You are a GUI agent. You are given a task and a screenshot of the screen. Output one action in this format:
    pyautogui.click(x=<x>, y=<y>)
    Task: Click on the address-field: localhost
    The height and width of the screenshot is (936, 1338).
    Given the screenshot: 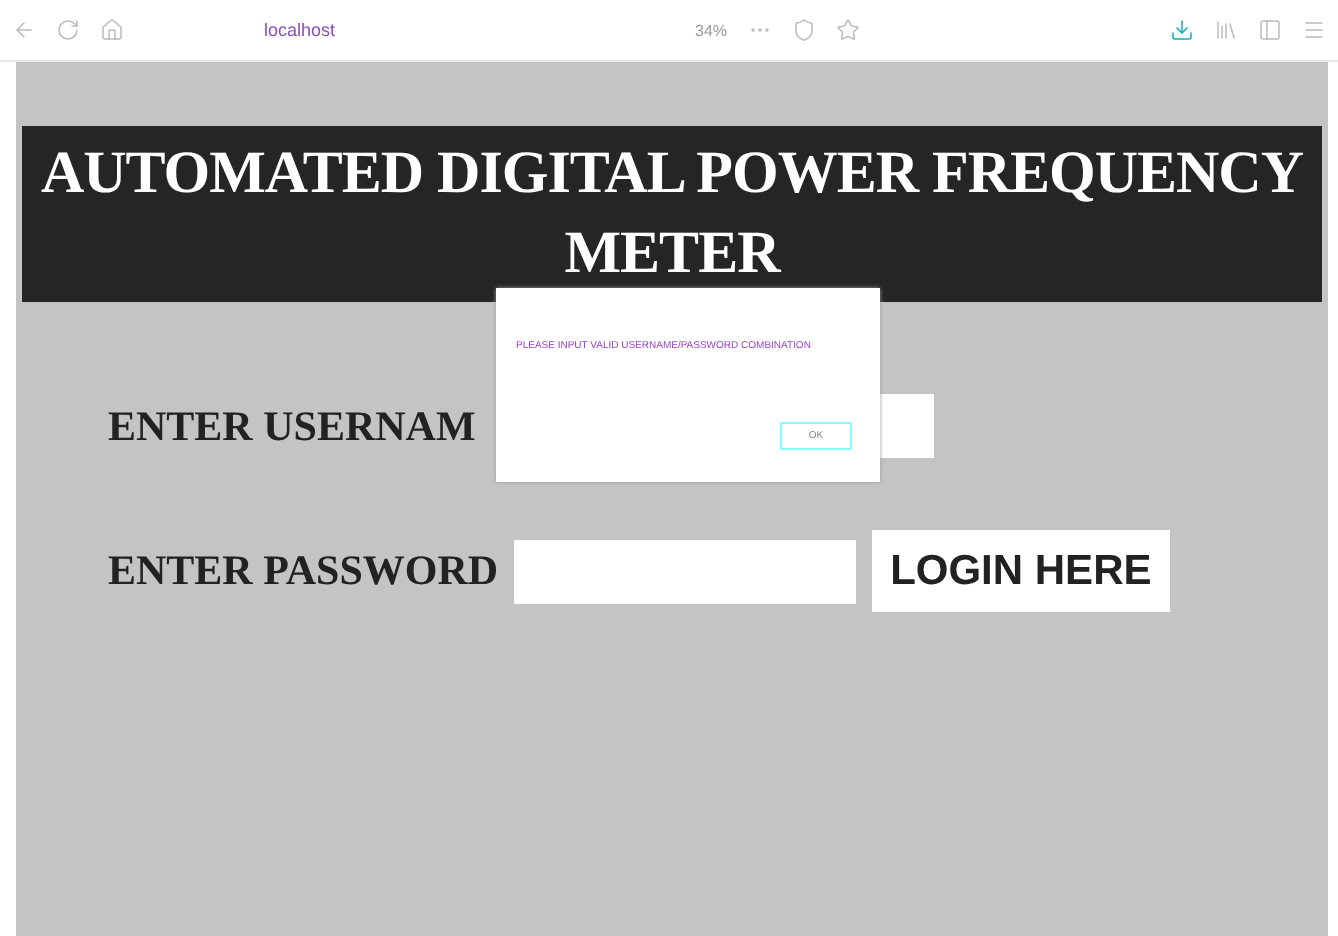 What is the action you would take?
    pyautogui.click(x=300, y=30)
    